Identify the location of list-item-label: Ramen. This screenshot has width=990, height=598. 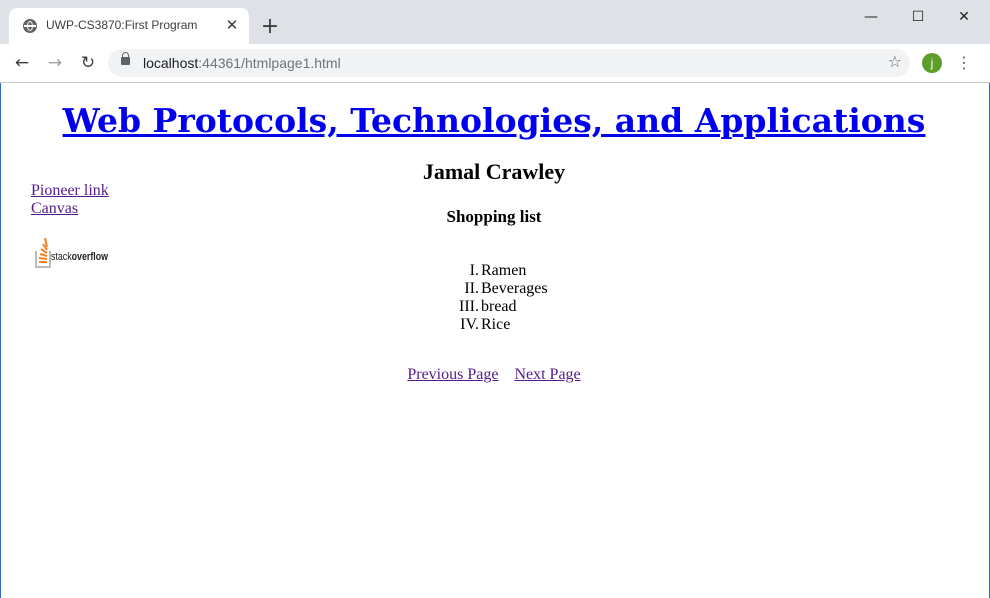
(504, 270).